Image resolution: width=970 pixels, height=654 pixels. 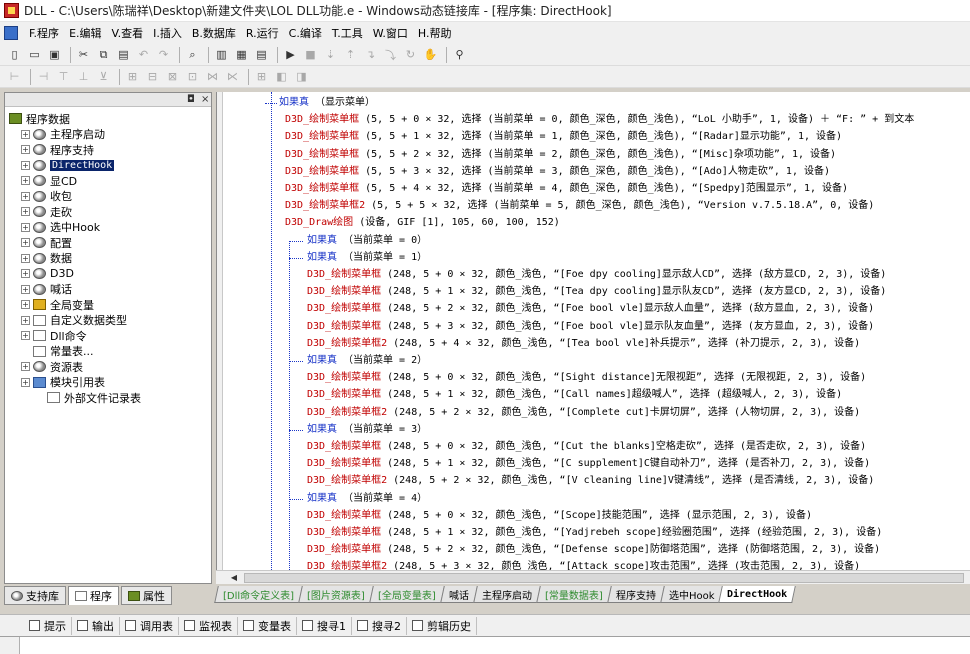 I want to click on tab-clip-history: 剪辑历史, so click(x=442, y=625).